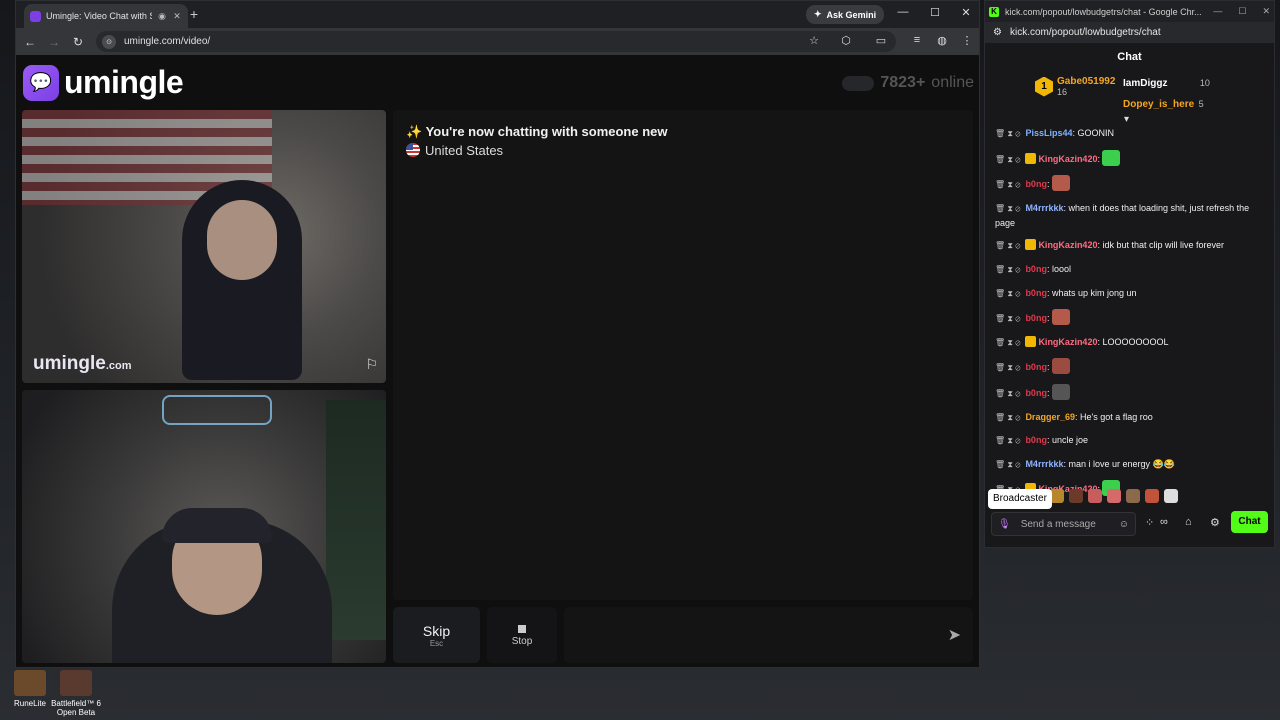  I want to click on tab-umingle: Umingle: Video Chat with S ◉ ✕, so click(106, 16).